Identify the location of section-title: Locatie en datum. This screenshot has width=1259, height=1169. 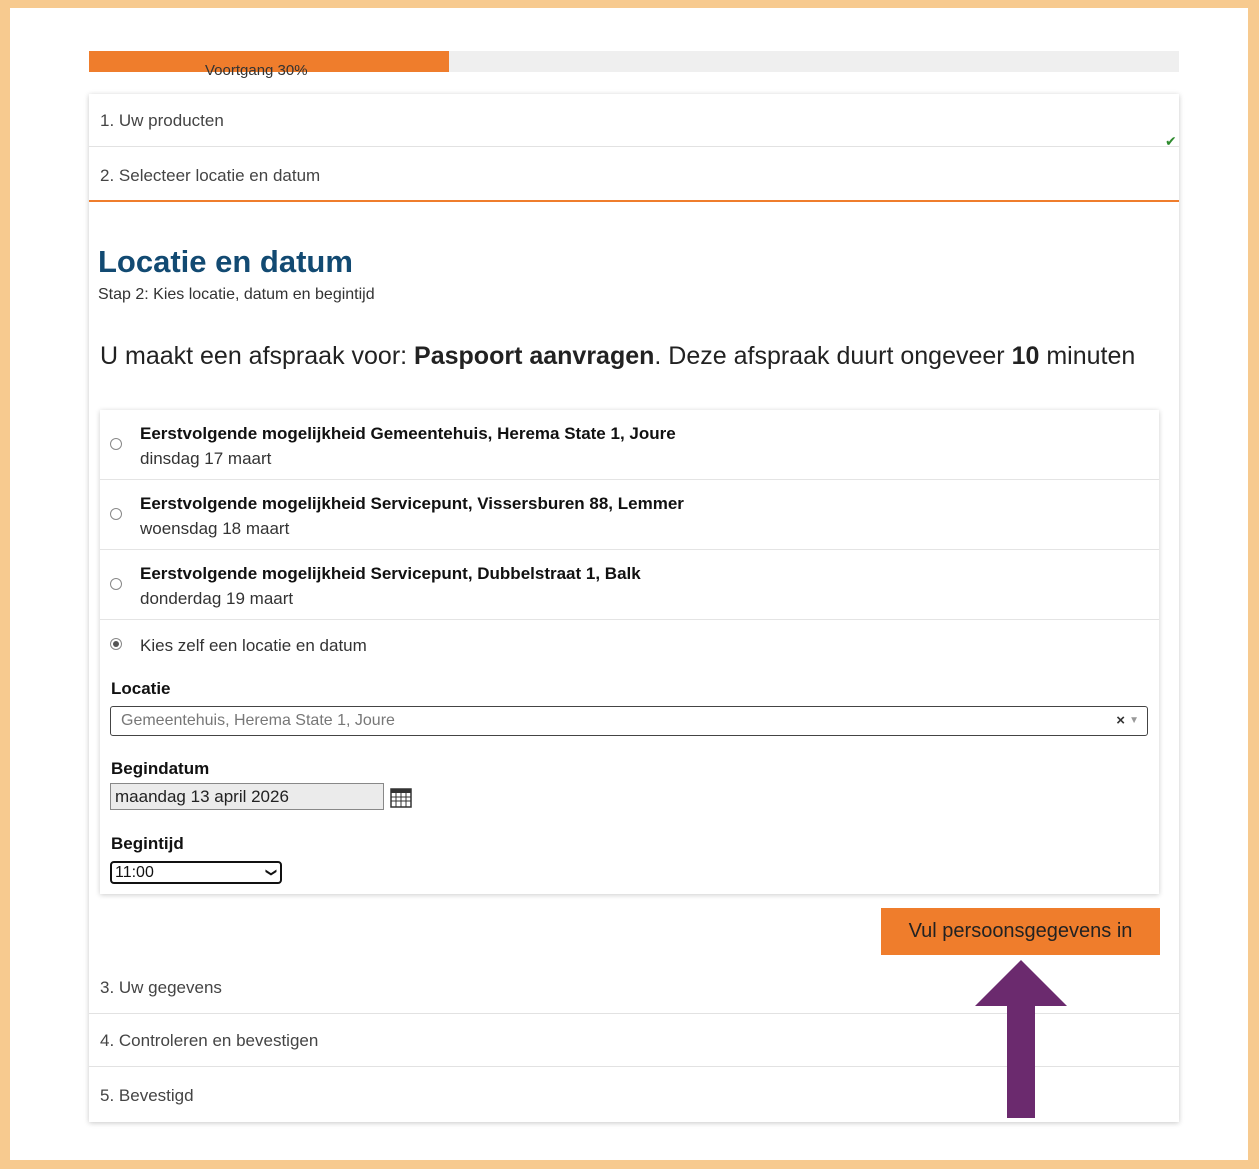
(225, 261).